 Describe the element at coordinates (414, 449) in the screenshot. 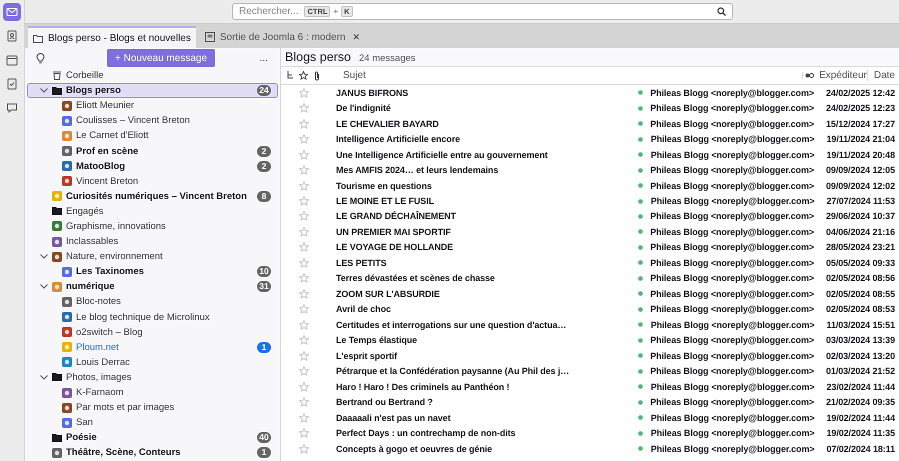

I see `message-subject: Concepts à gogo et oeuvres de génie` at that location.